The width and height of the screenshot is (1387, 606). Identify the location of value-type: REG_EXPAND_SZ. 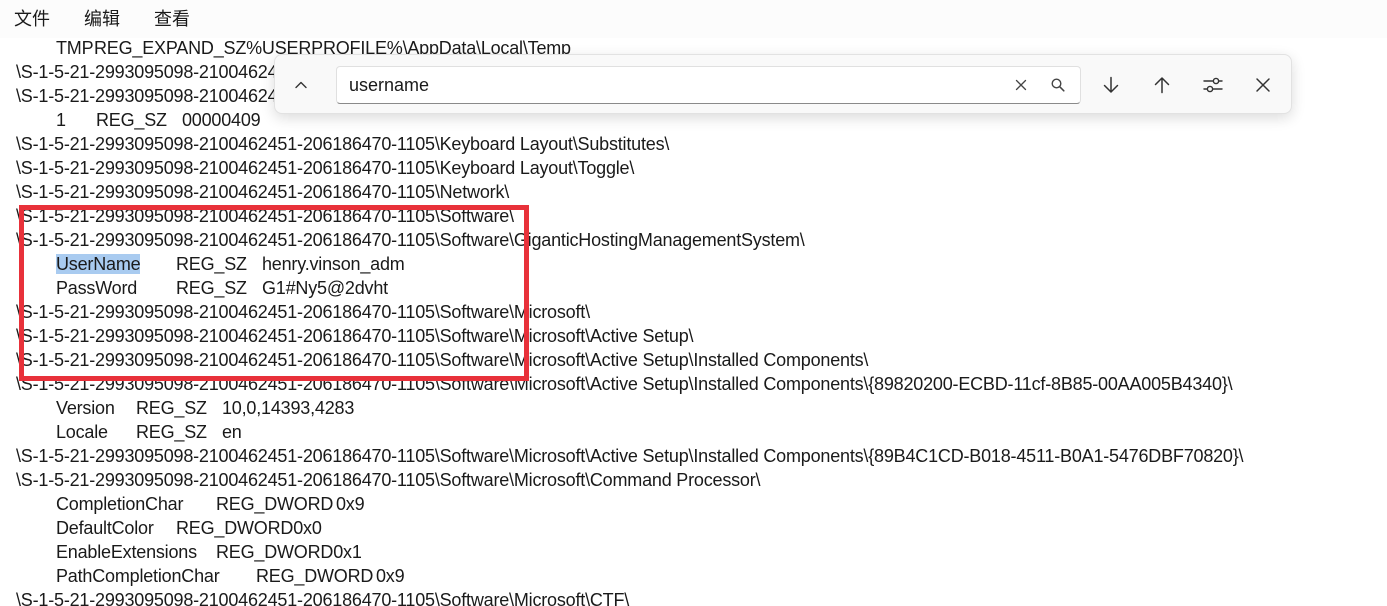
(170, 48).